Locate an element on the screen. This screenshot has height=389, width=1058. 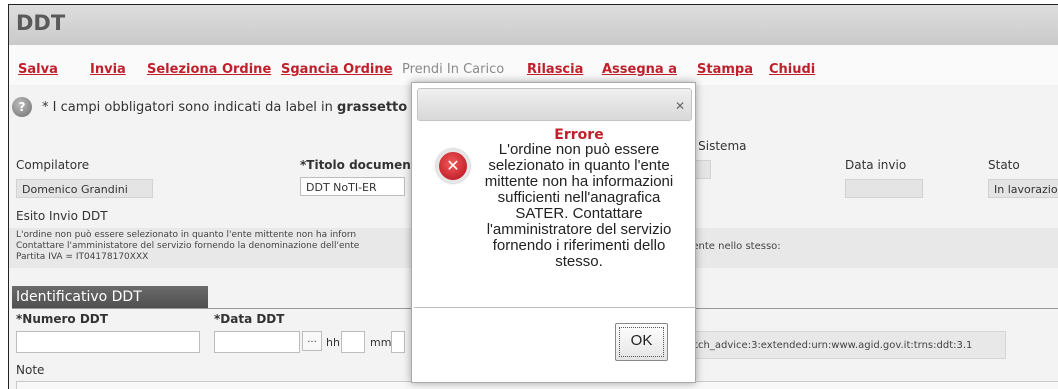
titolo-input: DDT NoTI-ER is located at coordinates (352, 186).